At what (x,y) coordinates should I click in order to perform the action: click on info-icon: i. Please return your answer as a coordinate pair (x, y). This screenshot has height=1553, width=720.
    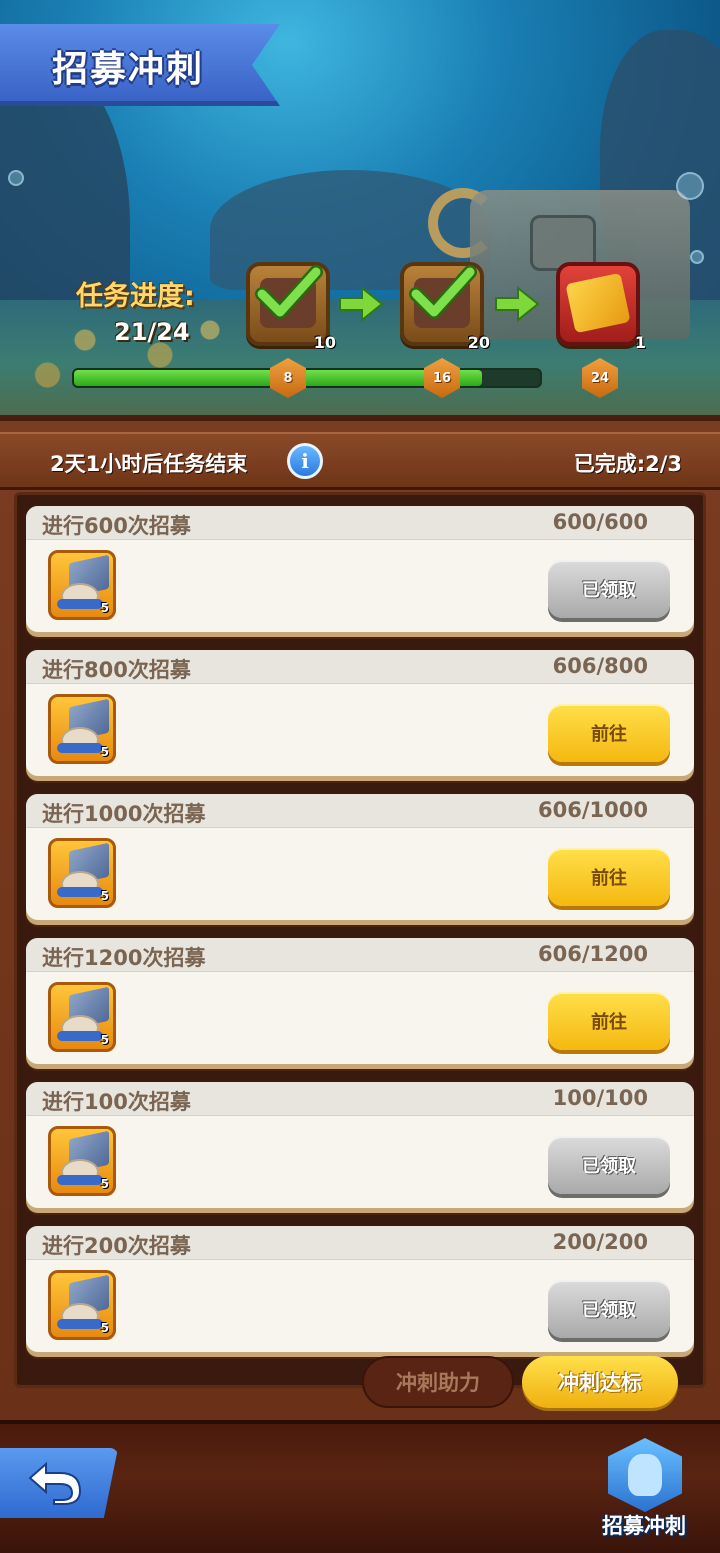
    Looking at the image, I should click on (305, 461).